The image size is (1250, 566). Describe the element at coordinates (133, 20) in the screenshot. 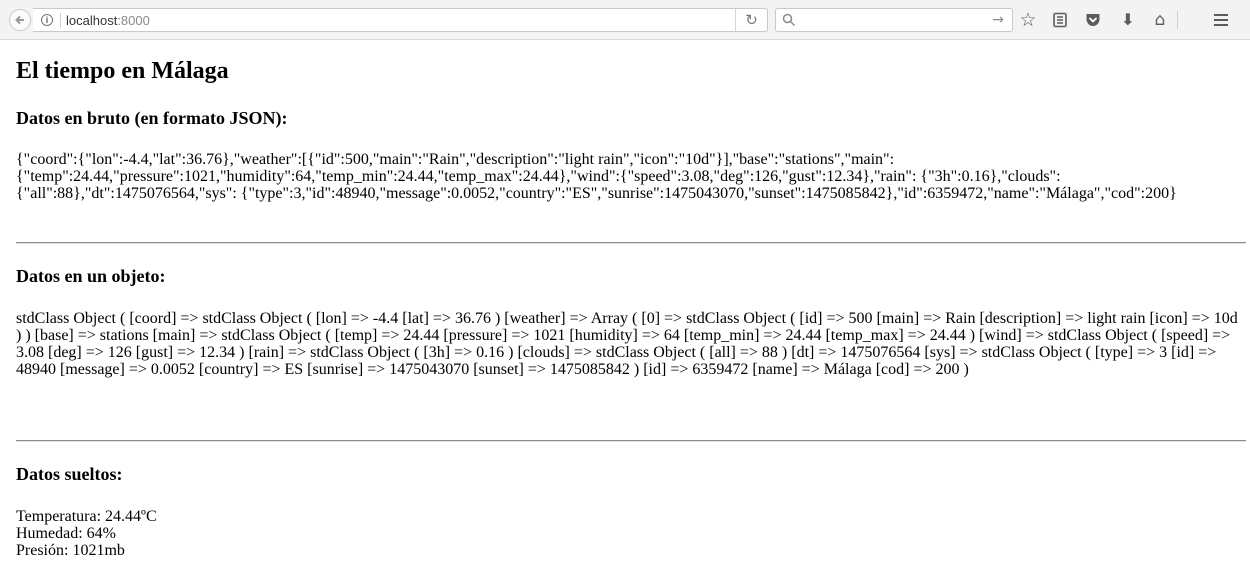

I see `url-port: :8000` at that location.